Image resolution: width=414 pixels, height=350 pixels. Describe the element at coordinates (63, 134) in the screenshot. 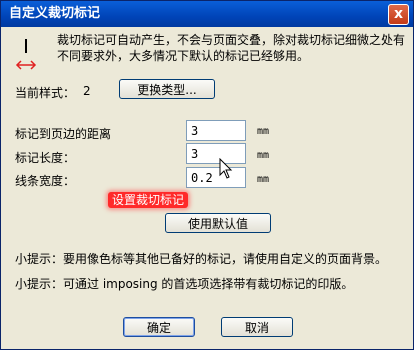

I see `margin-distance-label: 标记到页边的距离` at that location.